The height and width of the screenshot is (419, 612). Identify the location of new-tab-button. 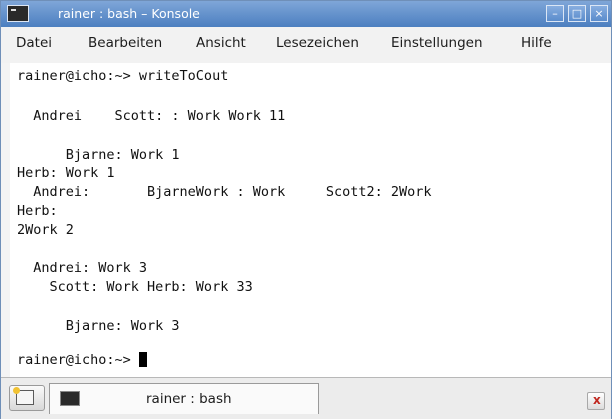
(27, 398).